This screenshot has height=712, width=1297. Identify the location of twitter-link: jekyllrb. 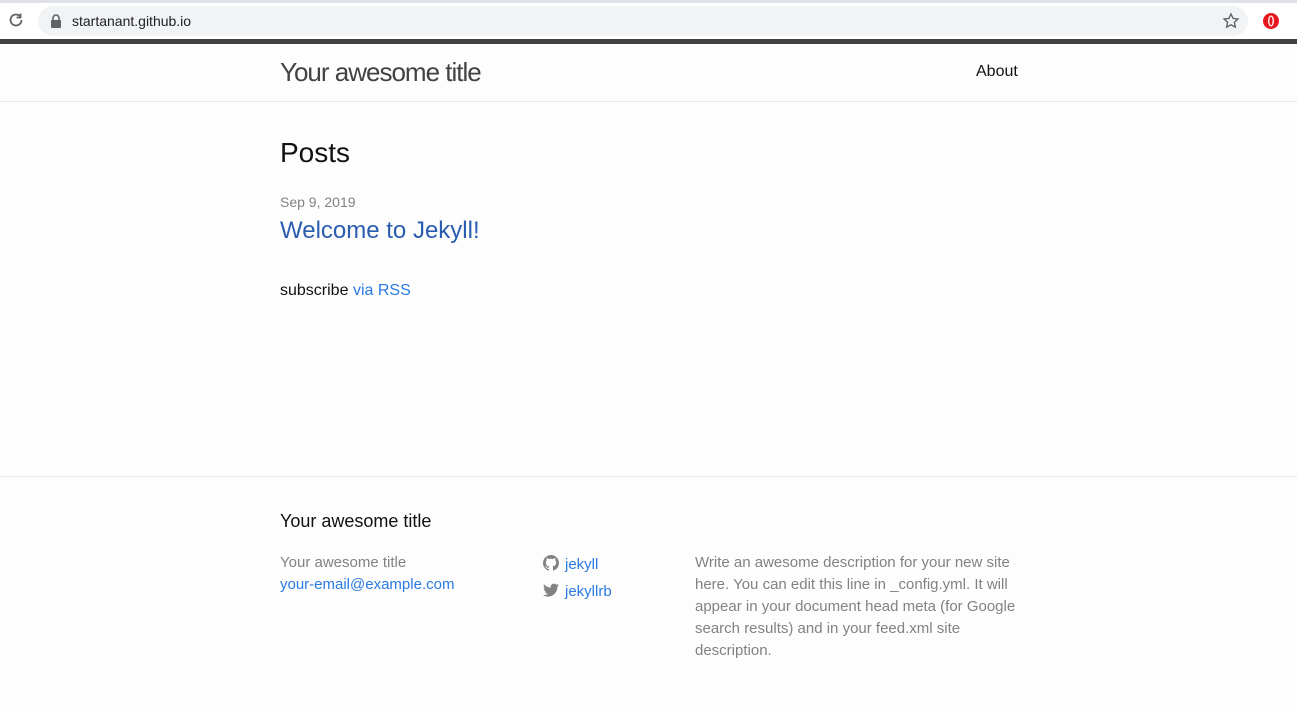
(588, 591).